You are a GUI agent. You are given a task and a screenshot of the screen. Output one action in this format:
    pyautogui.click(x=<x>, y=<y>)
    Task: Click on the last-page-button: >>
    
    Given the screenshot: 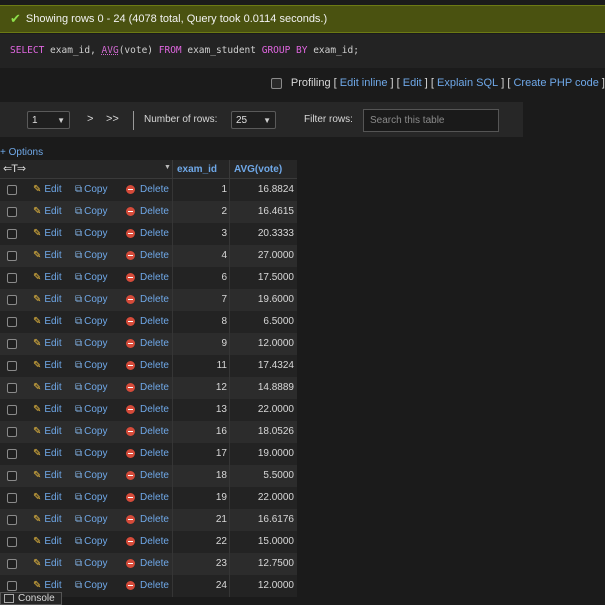 What is the action you would take?
    pyautogui.click(x=112, y=119)
    